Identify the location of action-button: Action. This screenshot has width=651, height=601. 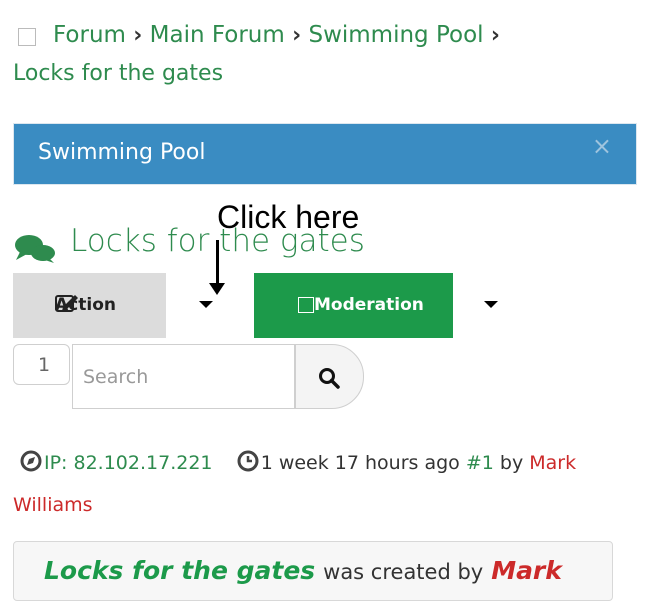
(89, 305).